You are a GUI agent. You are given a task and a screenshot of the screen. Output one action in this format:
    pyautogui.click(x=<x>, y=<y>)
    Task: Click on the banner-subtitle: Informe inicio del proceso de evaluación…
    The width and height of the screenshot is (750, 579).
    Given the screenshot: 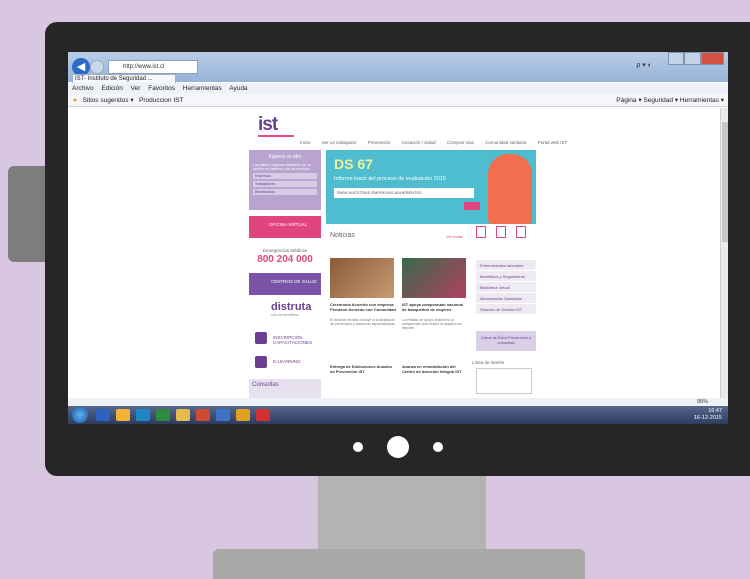 What is the action you would take?
    pyautogui.click(x=390, y=179)
    